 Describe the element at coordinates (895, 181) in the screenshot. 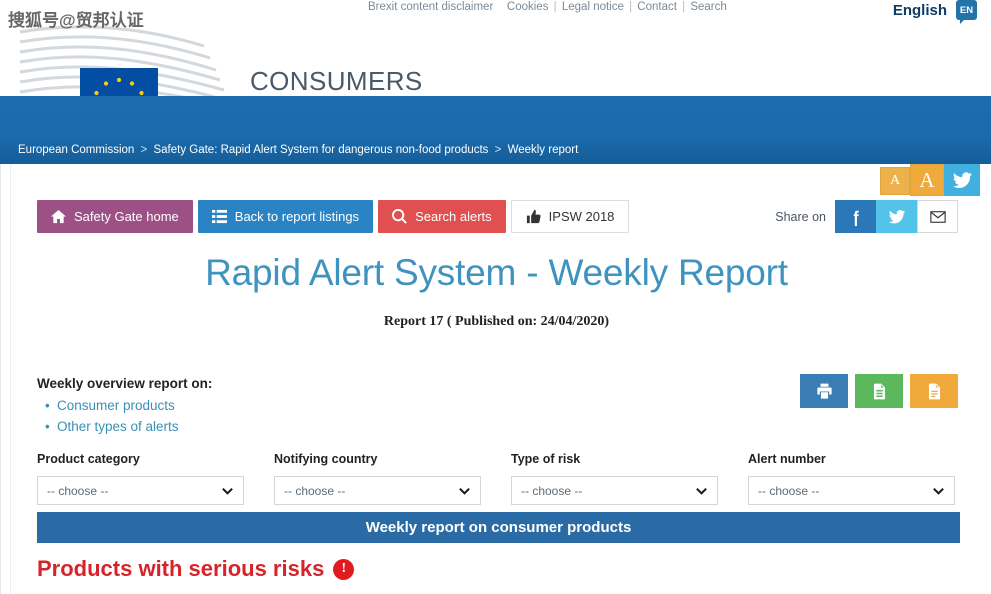

I see `font-size-decrease-button: A` at that location.